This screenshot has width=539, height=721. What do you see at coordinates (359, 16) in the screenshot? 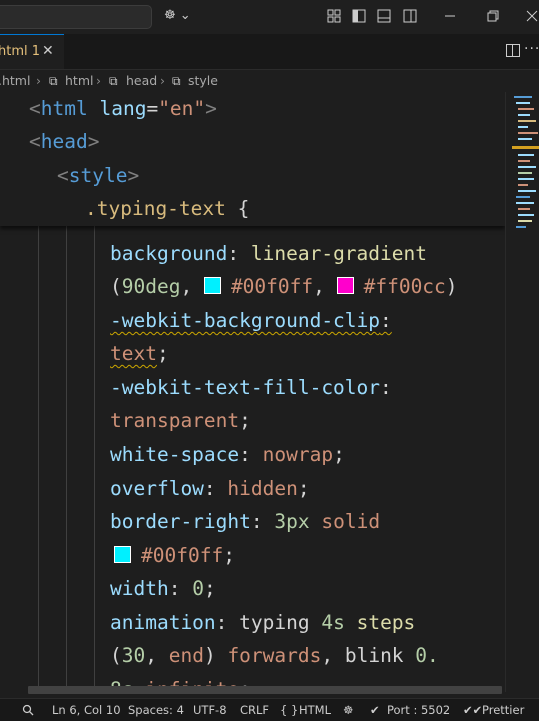
I see `toggle-sidebar-icon` at bounding box center [359, 16].